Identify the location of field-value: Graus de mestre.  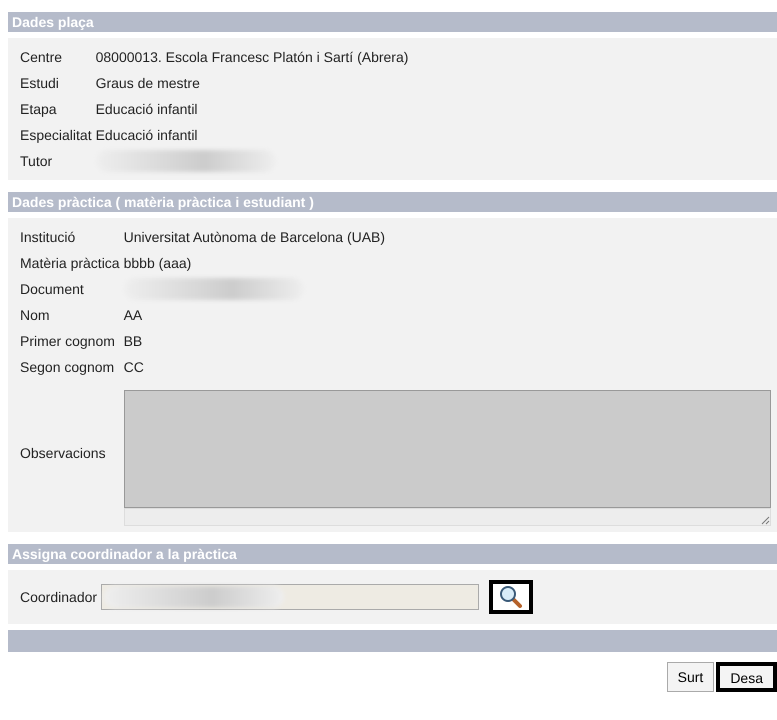
(148, 83).